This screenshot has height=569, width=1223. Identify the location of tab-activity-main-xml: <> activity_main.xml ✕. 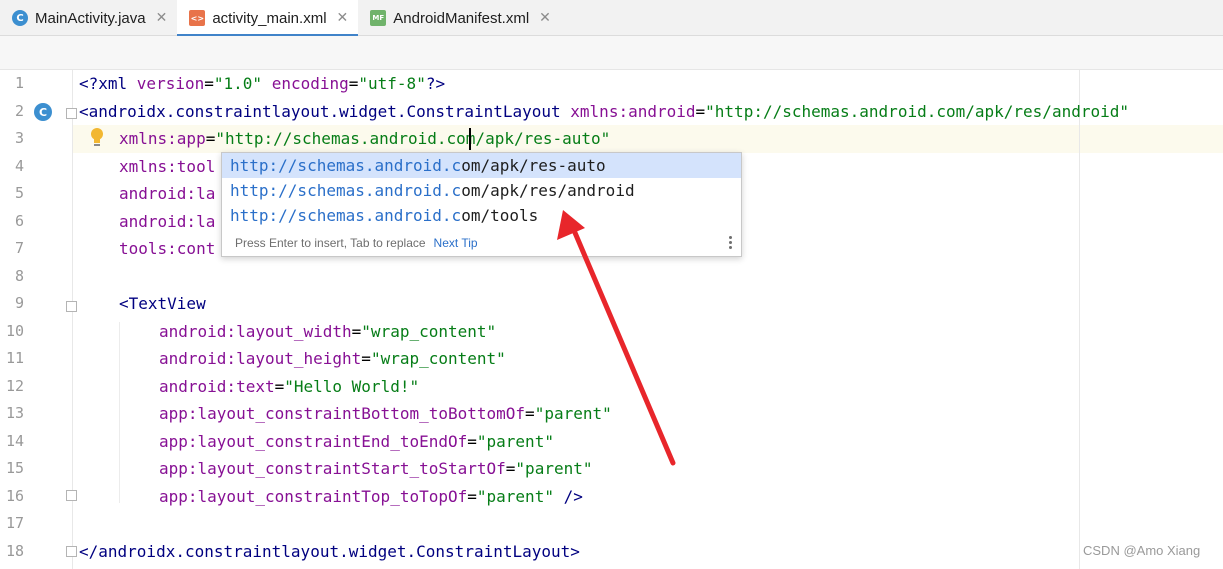
(268, 18).